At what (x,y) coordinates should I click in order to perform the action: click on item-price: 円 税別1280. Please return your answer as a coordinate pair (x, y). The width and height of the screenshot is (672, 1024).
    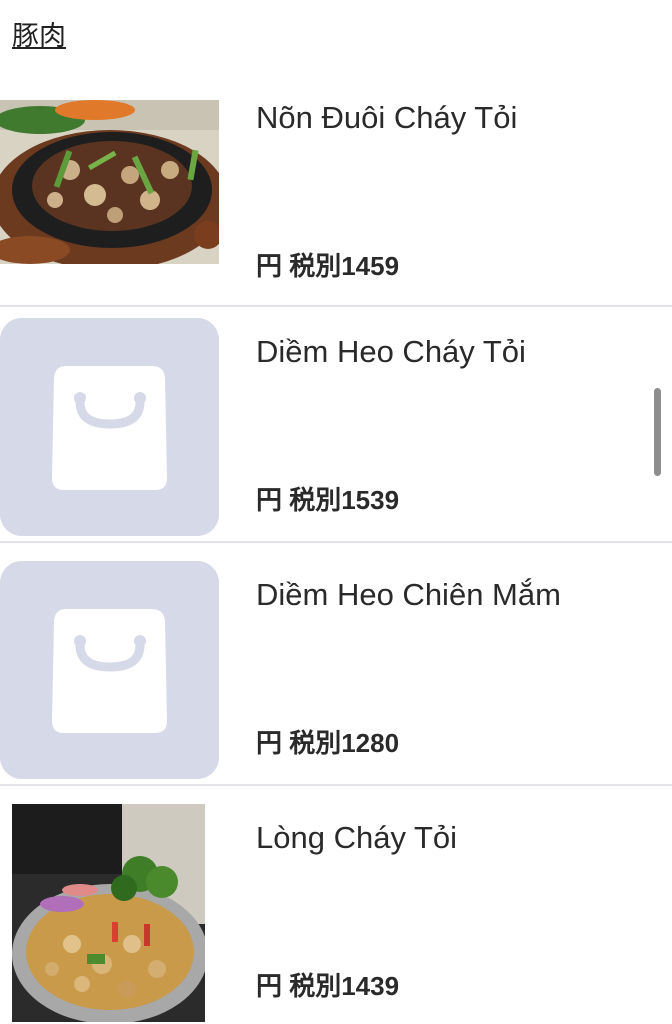
    Looking at the image, I should click on (328, 743).